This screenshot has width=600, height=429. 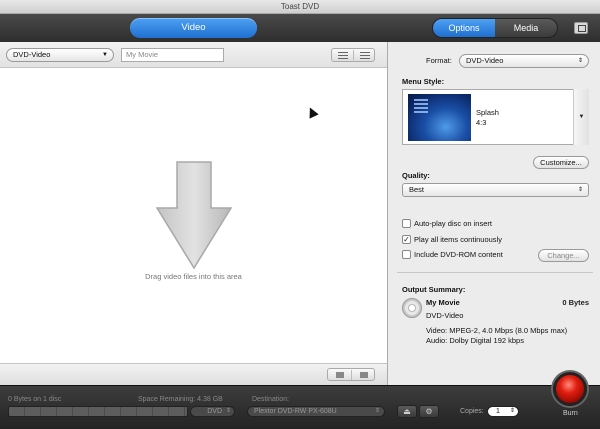 I want to click on format-value: DVD-Video, so click(x=485, y=60).